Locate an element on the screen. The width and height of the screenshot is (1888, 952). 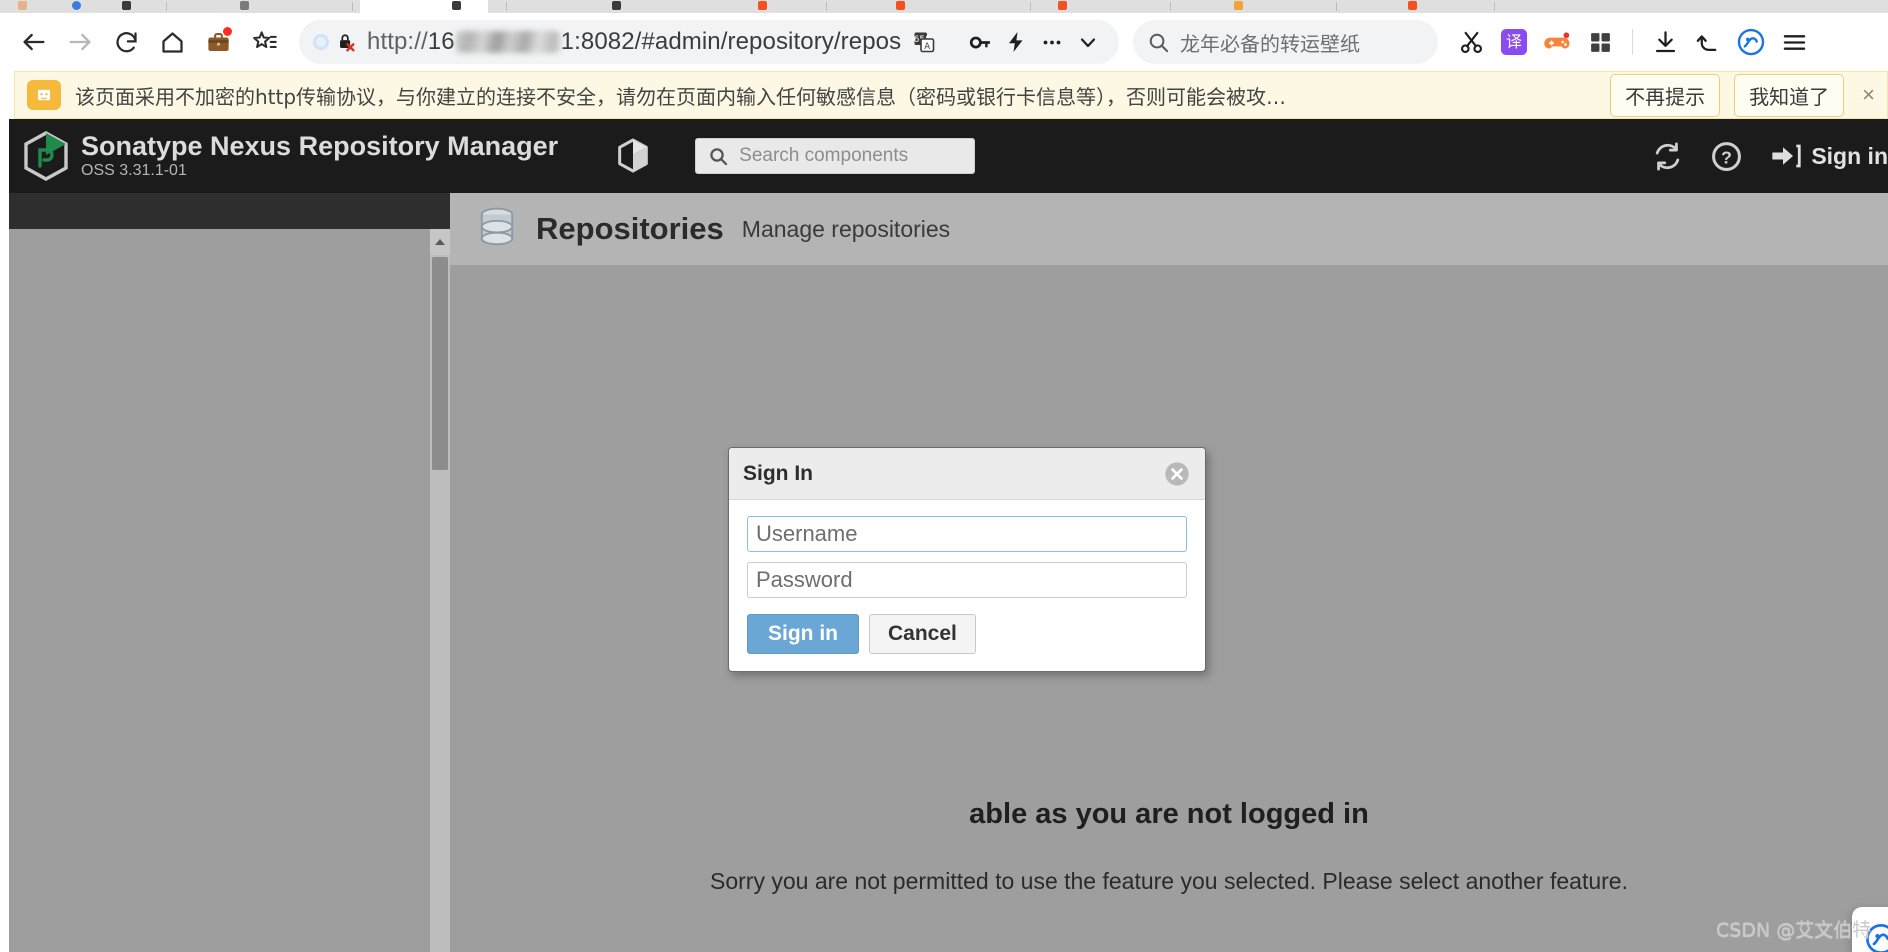
warning-ok-button: 我知道了 is located at coordinates (1789, 95).